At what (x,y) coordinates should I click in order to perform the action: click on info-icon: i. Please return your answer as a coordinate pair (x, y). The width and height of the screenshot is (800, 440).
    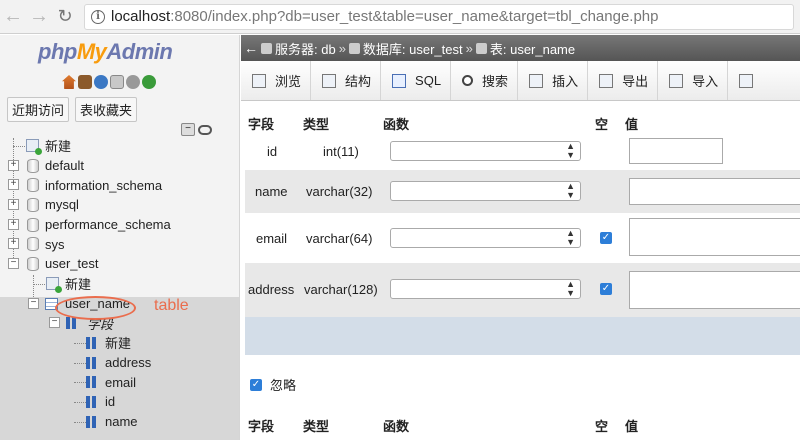
    Looking at the image, I should click on (98, 16).